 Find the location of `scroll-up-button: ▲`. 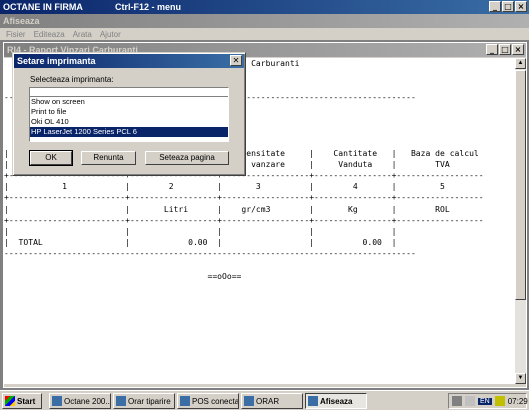

scroll-up-button: ▲ is located at coordinates (520, 63).